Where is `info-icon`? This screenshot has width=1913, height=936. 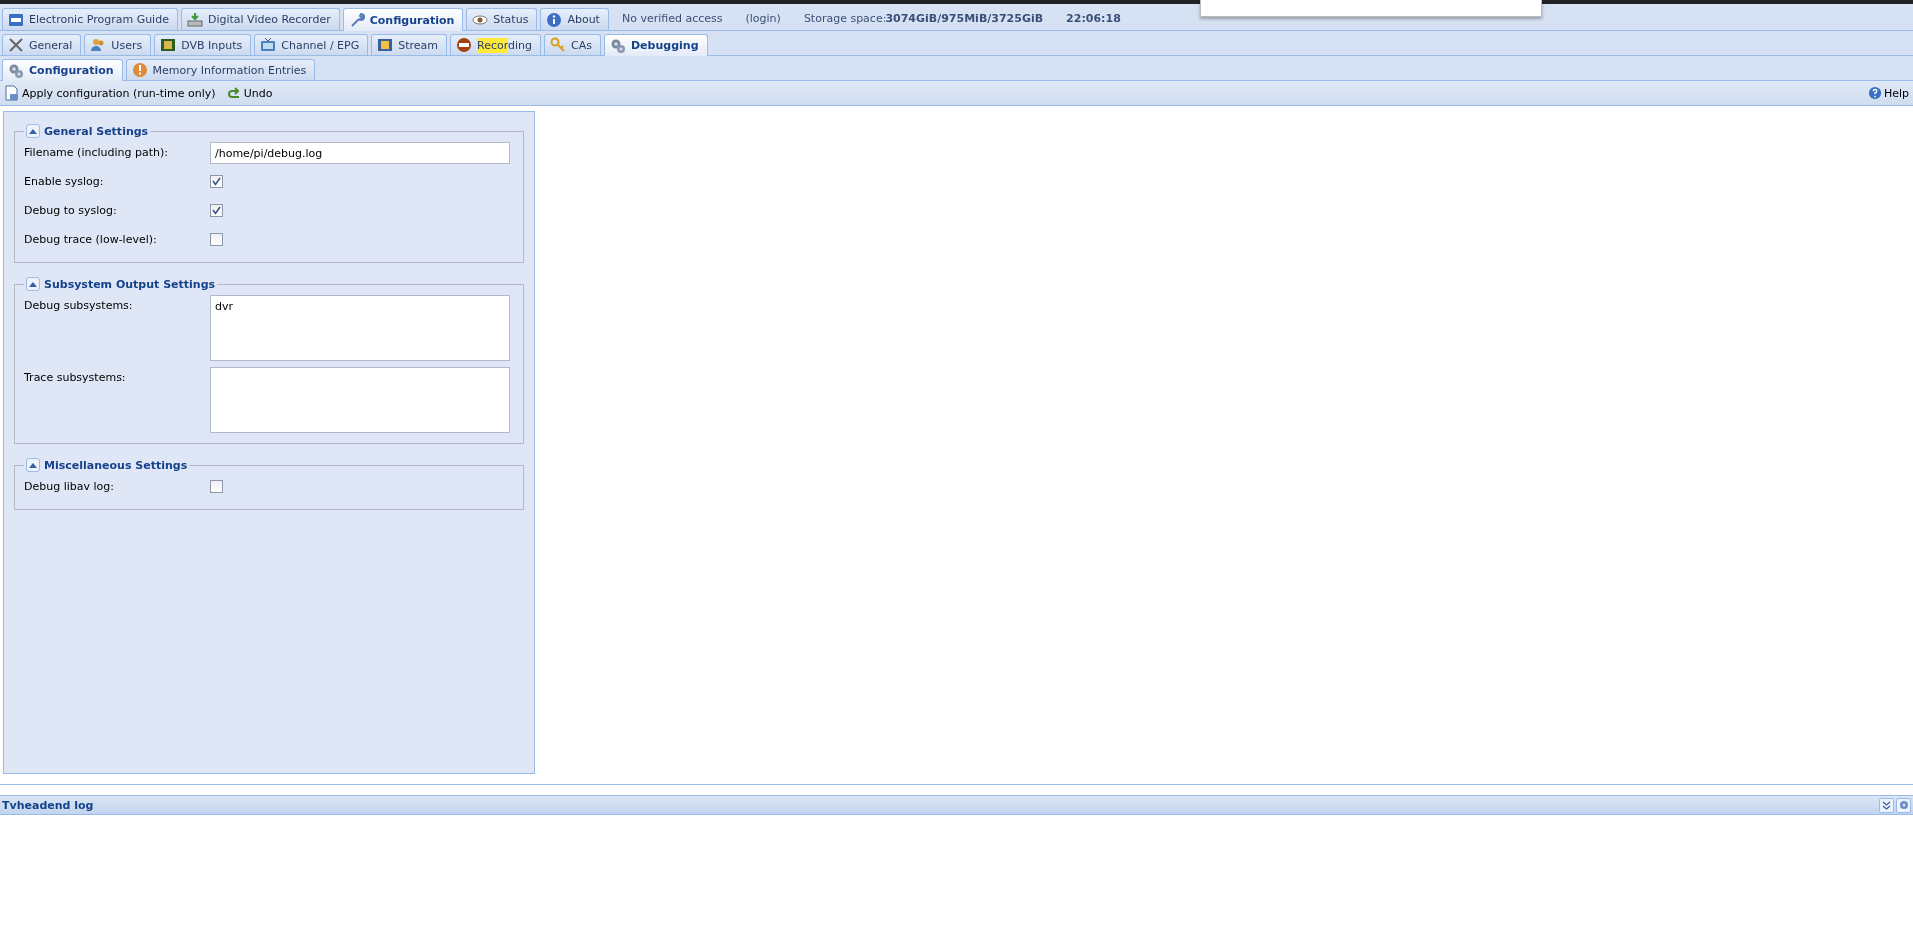
info-icon is located at coordinates (554, 19).